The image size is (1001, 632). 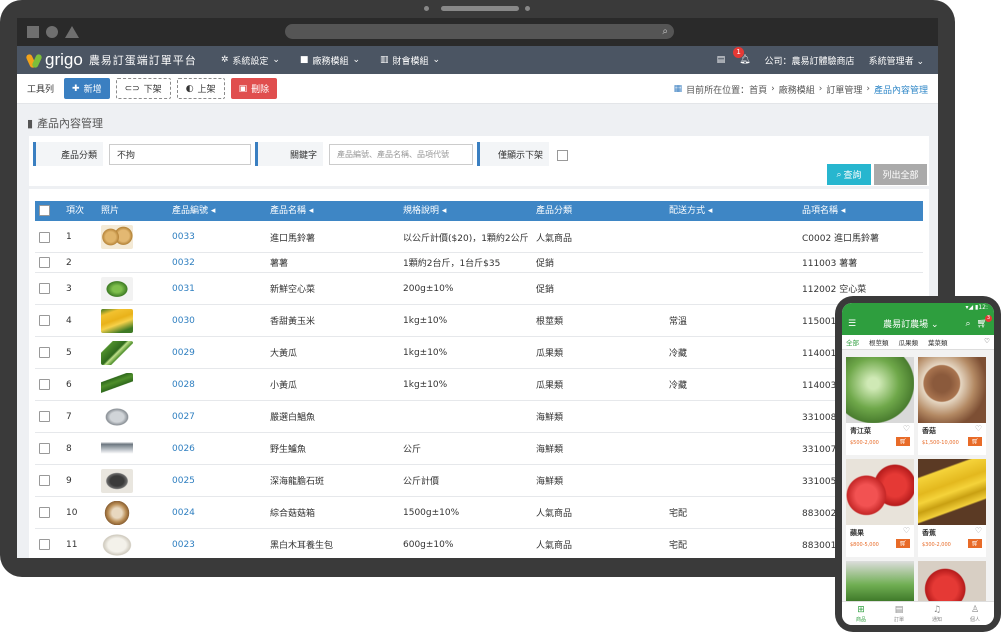 I want to click on cart-icon: 🛒︎ 3, so click(x=984, y=321).